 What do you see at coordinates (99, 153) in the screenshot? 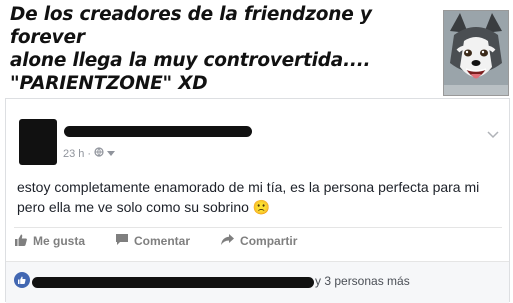
I see `globe-icon` at bounding box center [99, 153].